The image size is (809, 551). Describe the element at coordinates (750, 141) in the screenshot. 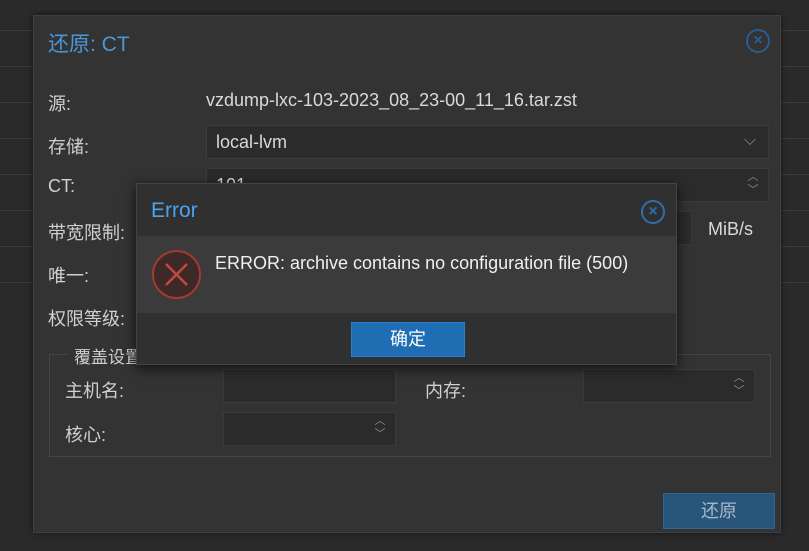

I see `chevron-down-icon: ⌵` at that location.